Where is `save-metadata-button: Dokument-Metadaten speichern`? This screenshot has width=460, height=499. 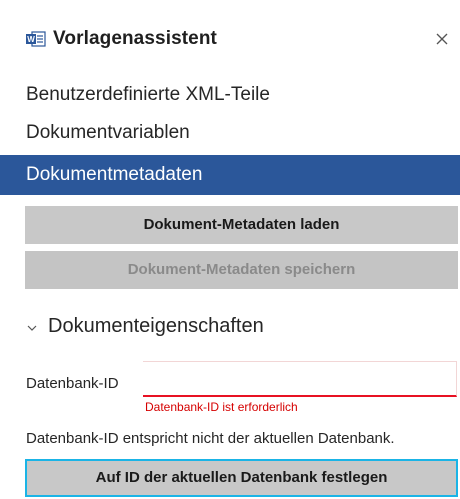
save-metadata-button: Dokument-Metadaten speichern is located at coordinates (241, 270).